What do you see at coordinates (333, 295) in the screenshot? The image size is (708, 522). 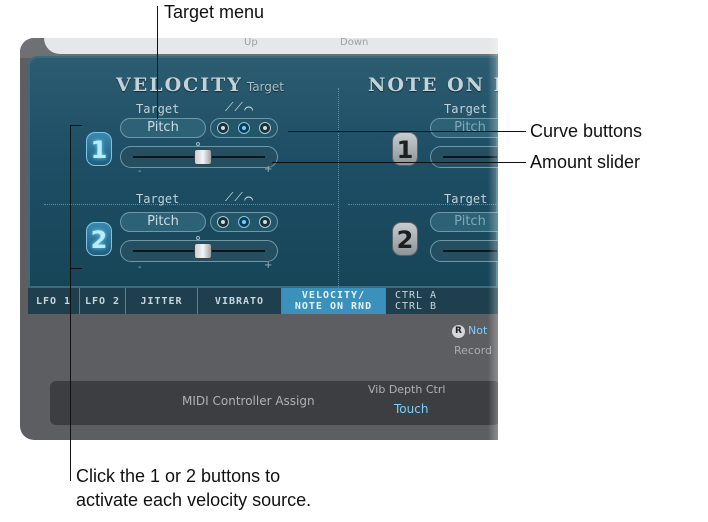 I see `tab-velocity-line1: VELOCITY/` at bounding box center [333, 295].